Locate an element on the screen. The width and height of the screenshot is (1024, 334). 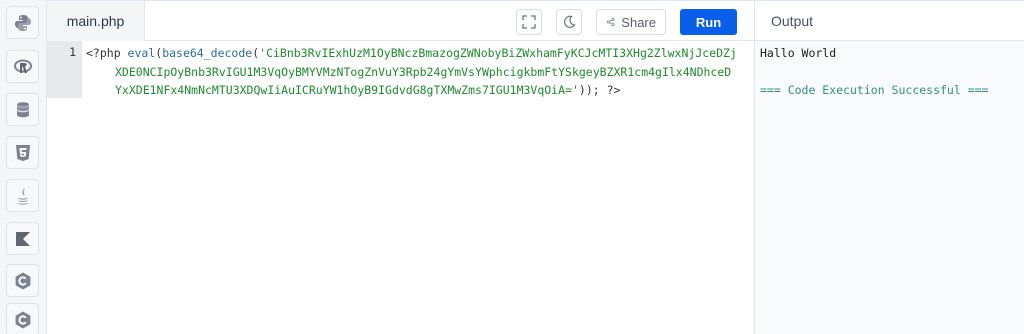
sql-icon is located at coordinates (22, 109).